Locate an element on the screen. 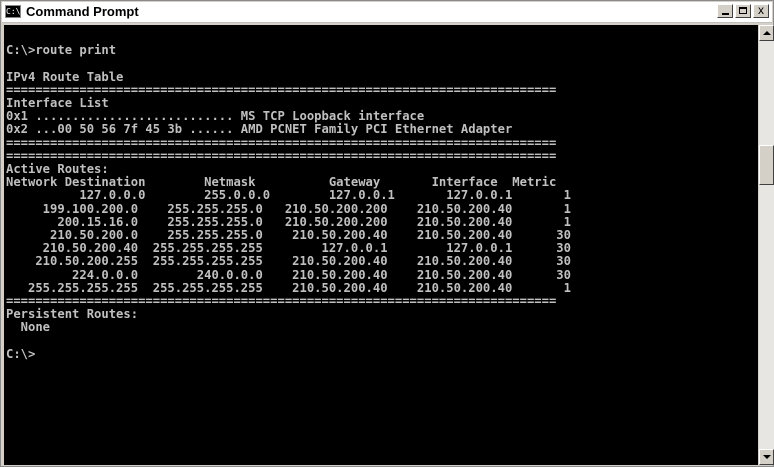 This screenshot has width=774, height=467. scroll-thumb is located at coordinates (766, 165).